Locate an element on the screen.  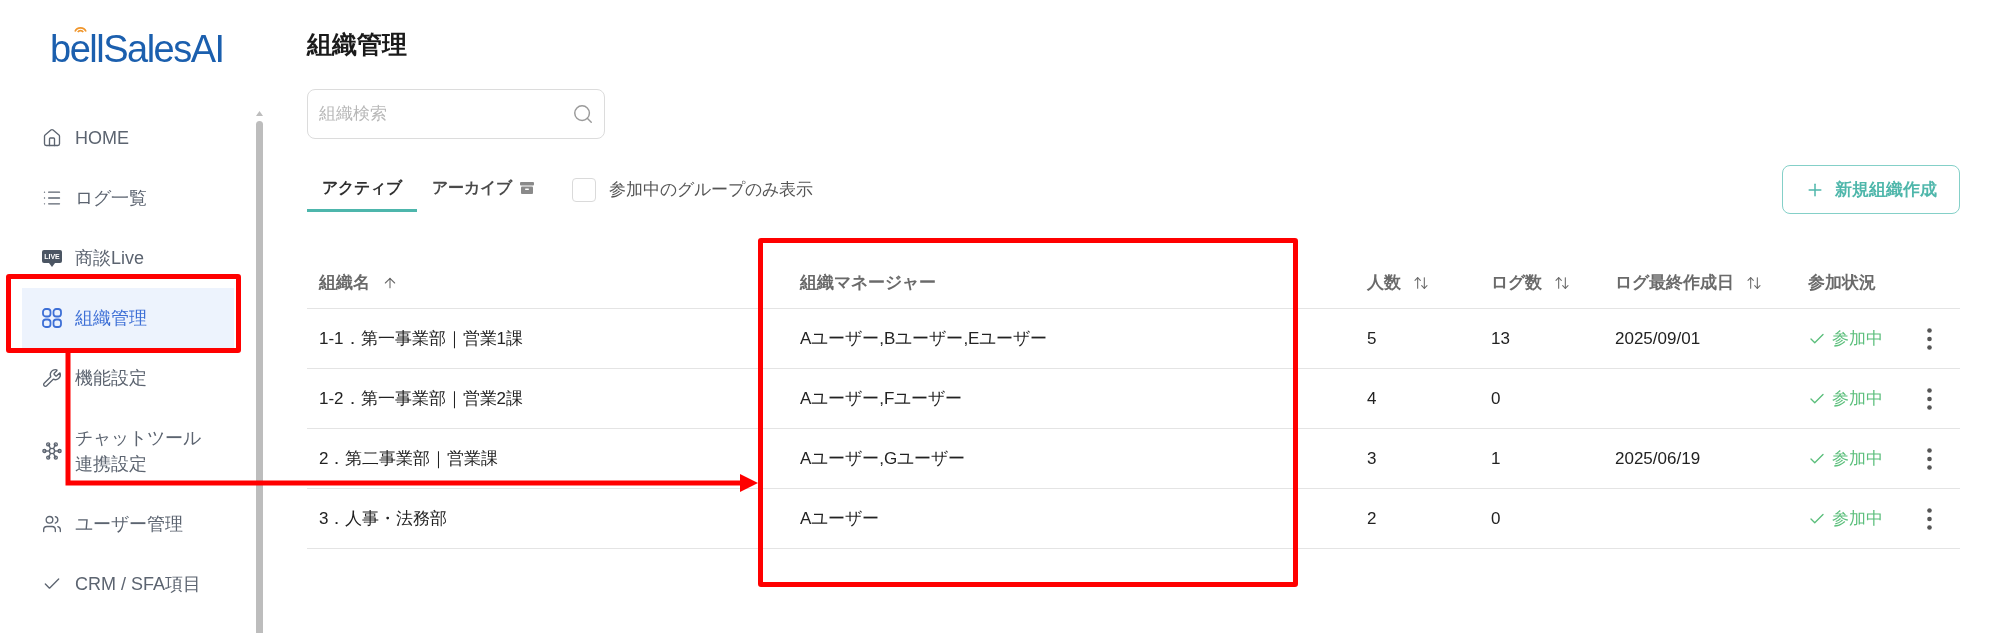
organization-name: 1-2．第一事業部｜営業2課 is located at coordinates (421, 399).